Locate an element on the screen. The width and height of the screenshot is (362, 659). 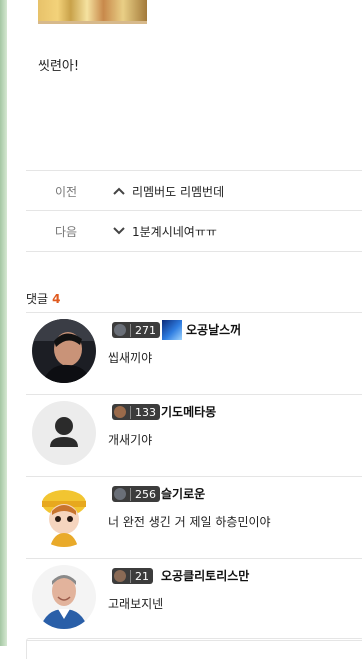
next-label: 다음 is located at coordinates (66, 231).